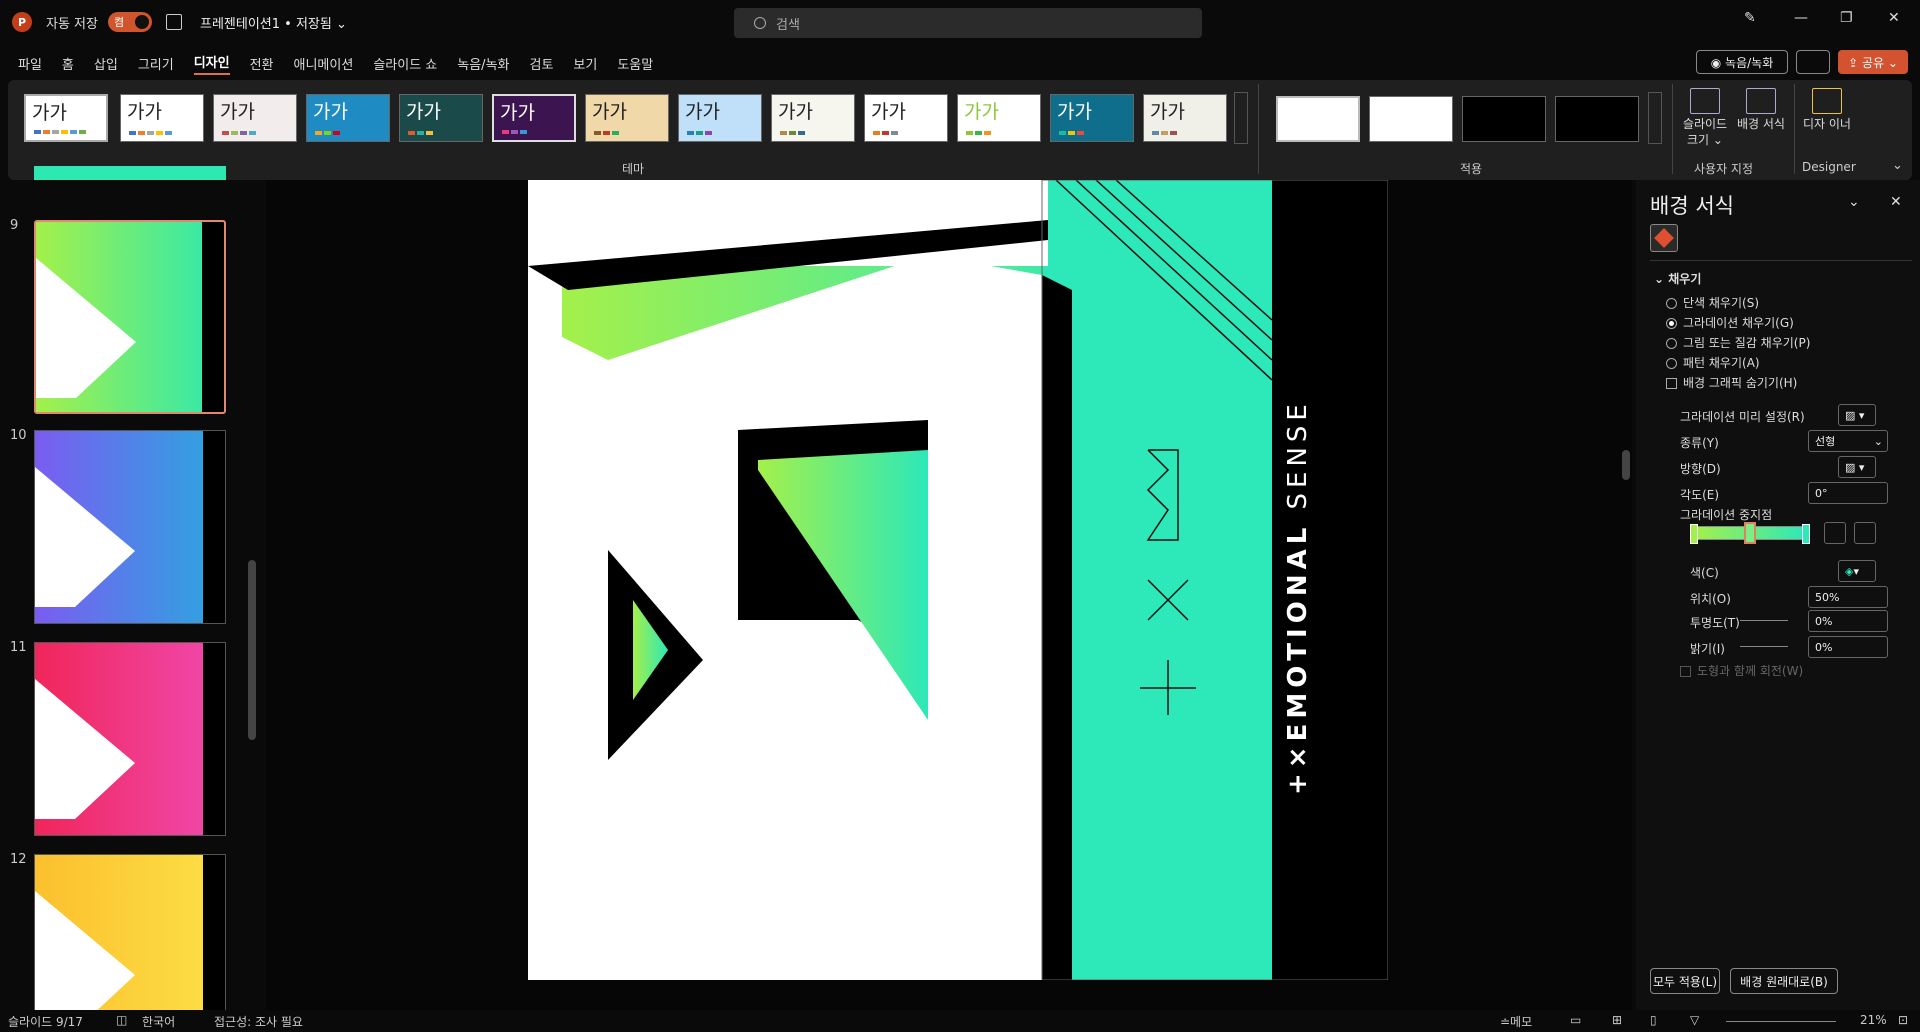 This screenshot has width=1920, height=1032. Describe the element at coordinates (1784, 981) in the screenshot. I see `reset-background-button: 배경 원래대로(B)` at that location.